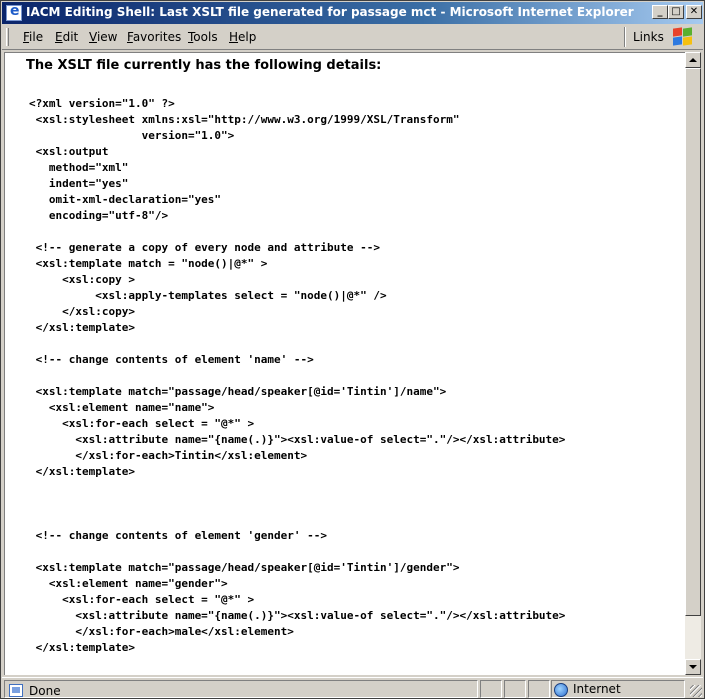  Describe the element at coordinates (82, 311) in the screenshot. I see `code-line: </xsl:copy>` at that location.